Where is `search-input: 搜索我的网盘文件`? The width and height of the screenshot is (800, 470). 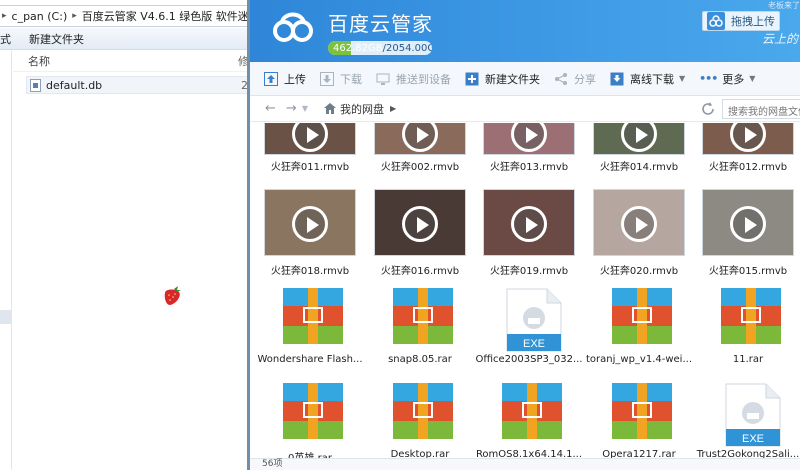
search-input: 搜索我的网盘文件 is located at coordinates (761, 109).